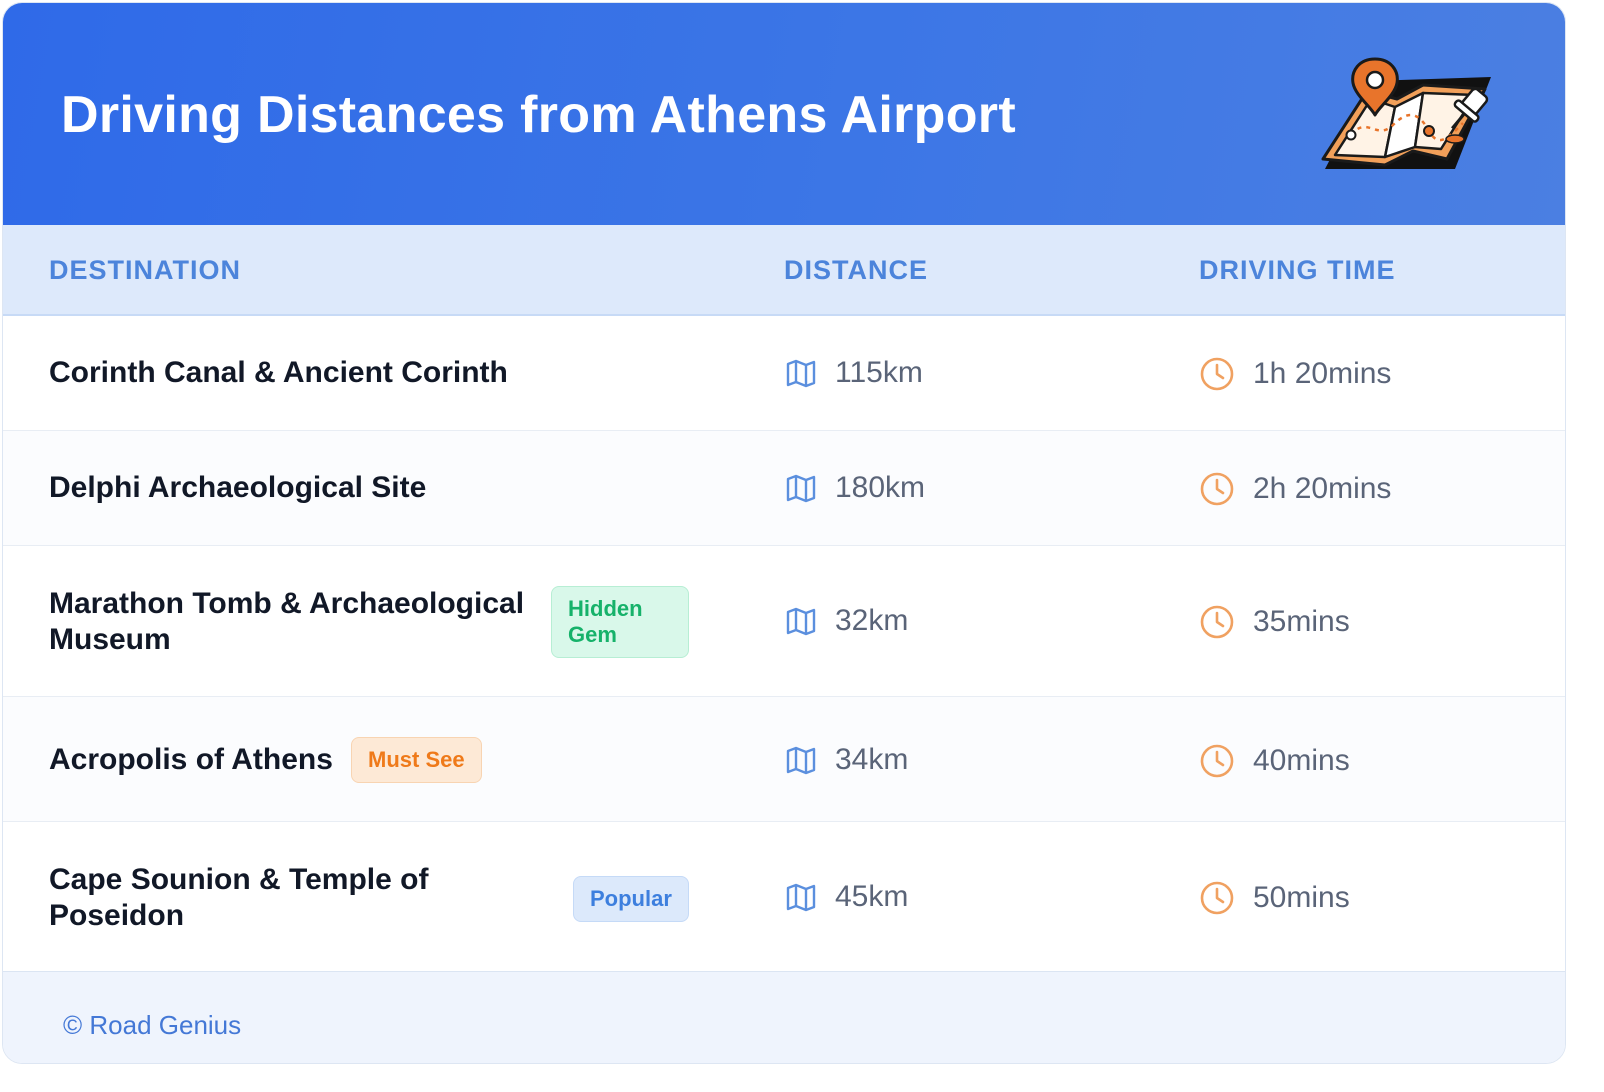  I want to click on column-header-destination: DESTINATION, so click(145, 270).